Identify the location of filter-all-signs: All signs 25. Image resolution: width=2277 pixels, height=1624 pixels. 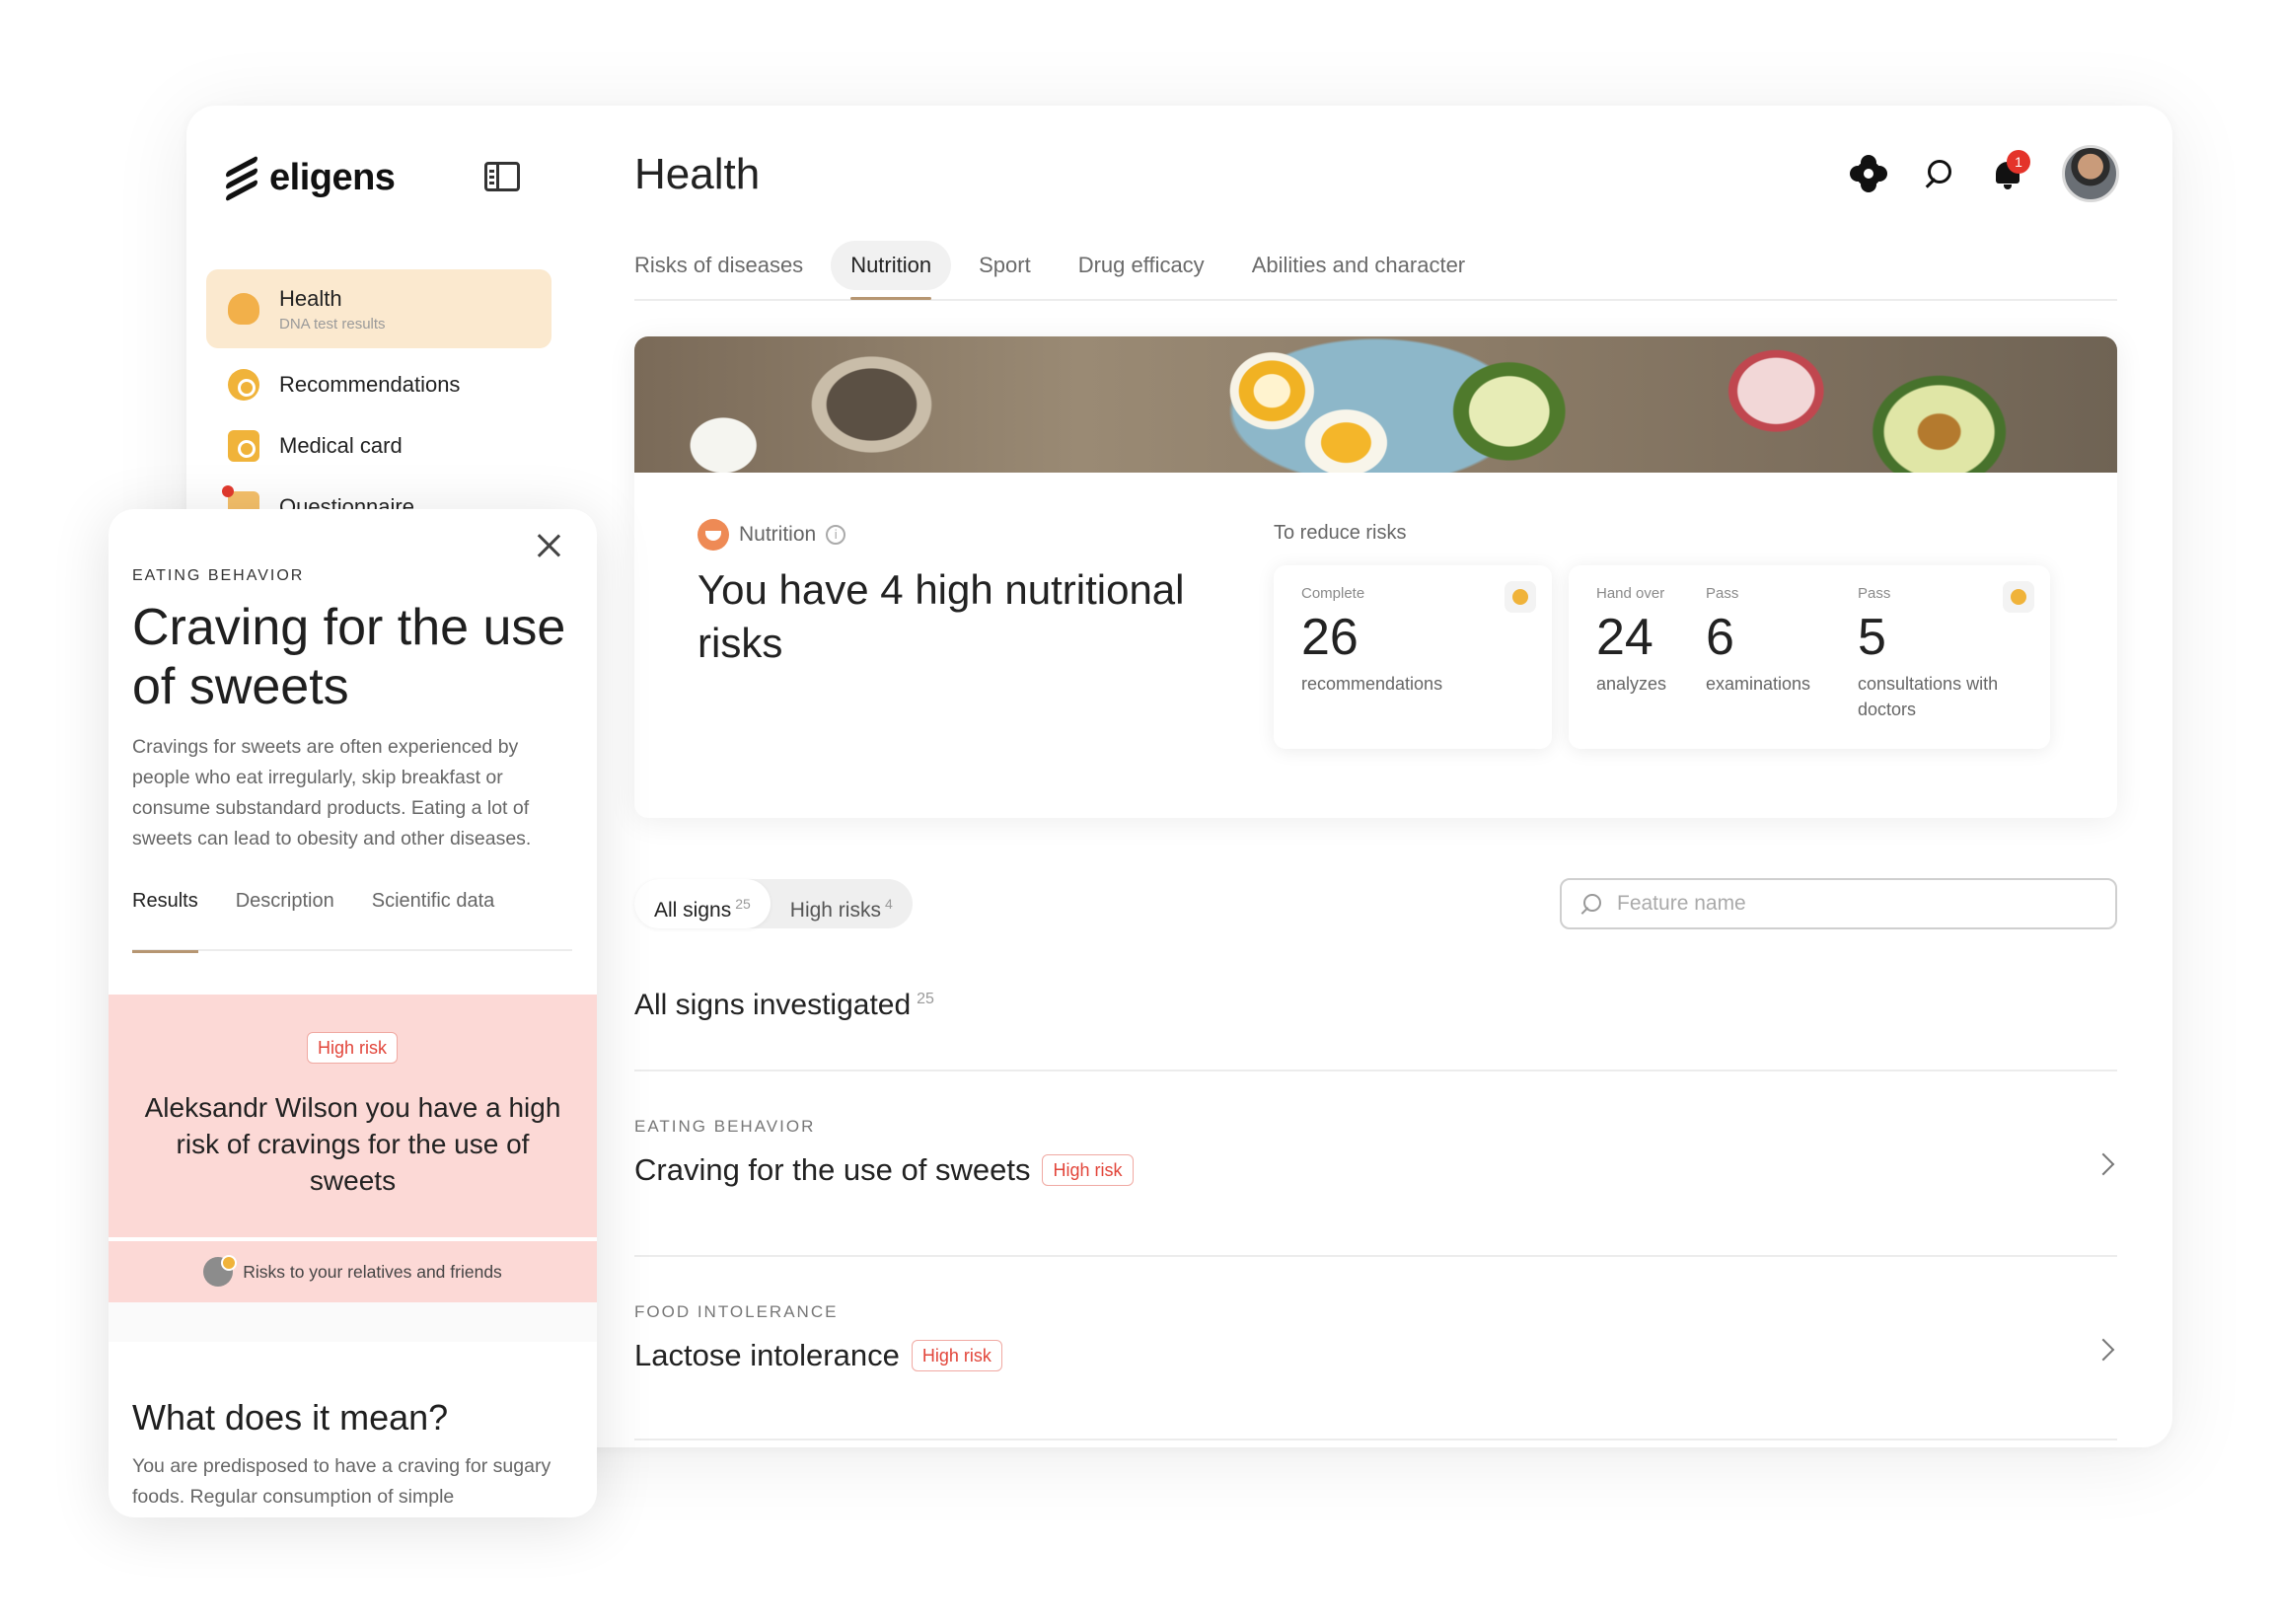
(702, 903).